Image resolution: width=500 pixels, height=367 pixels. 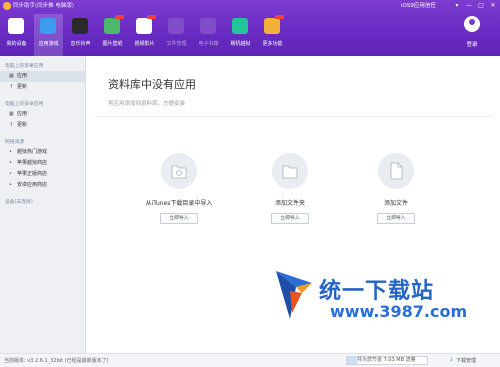 What do you see at coordinates (294, 295) in the screenshot?
I see `watermark-logo-icon` at bounding box center [294, 295].